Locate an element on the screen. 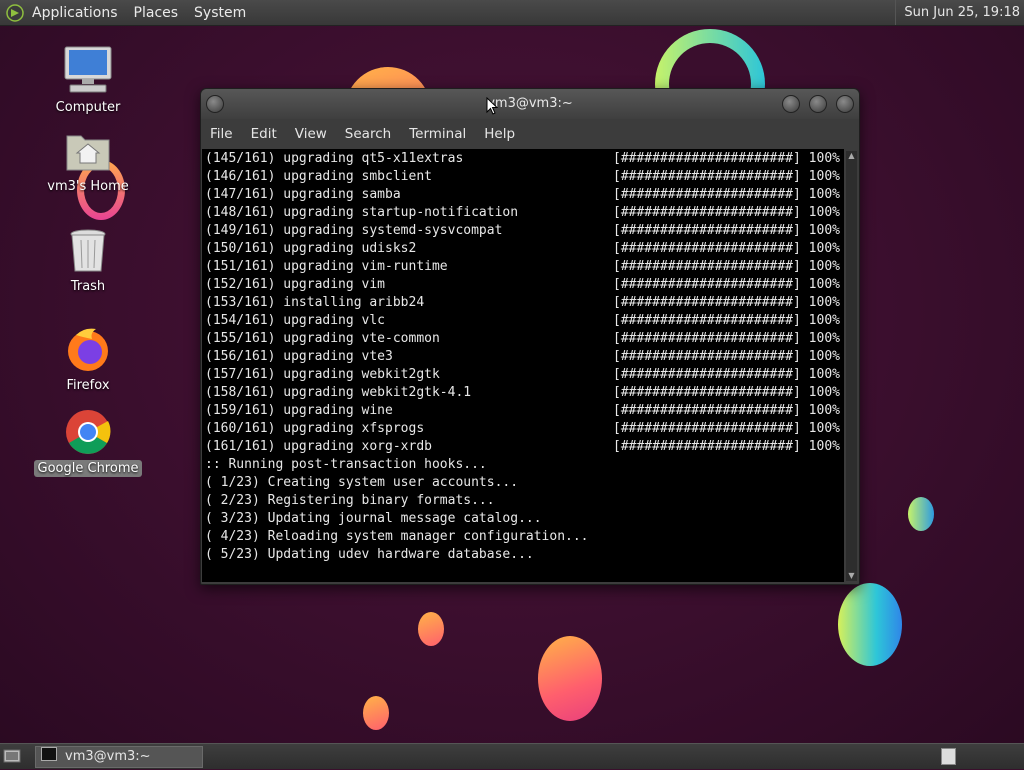 Image resolution: width=1024 pixels, height=770 pixels. desktop-icon-label: vm3's Home is located at coordinates (88, 186).